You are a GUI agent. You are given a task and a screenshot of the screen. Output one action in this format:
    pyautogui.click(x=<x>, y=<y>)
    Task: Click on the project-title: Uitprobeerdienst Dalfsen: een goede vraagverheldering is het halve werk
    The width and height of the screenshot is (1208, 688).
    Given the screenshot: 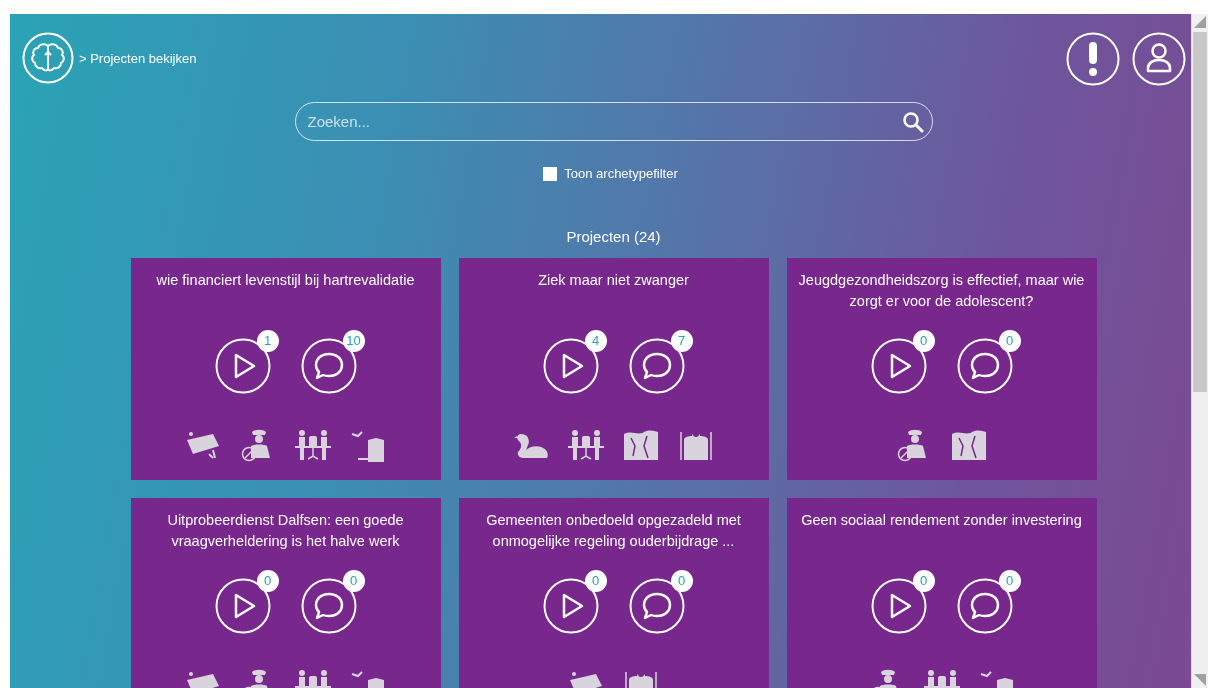 What is the action you would take?
    pyautogui.click(x=285, y=531)
    